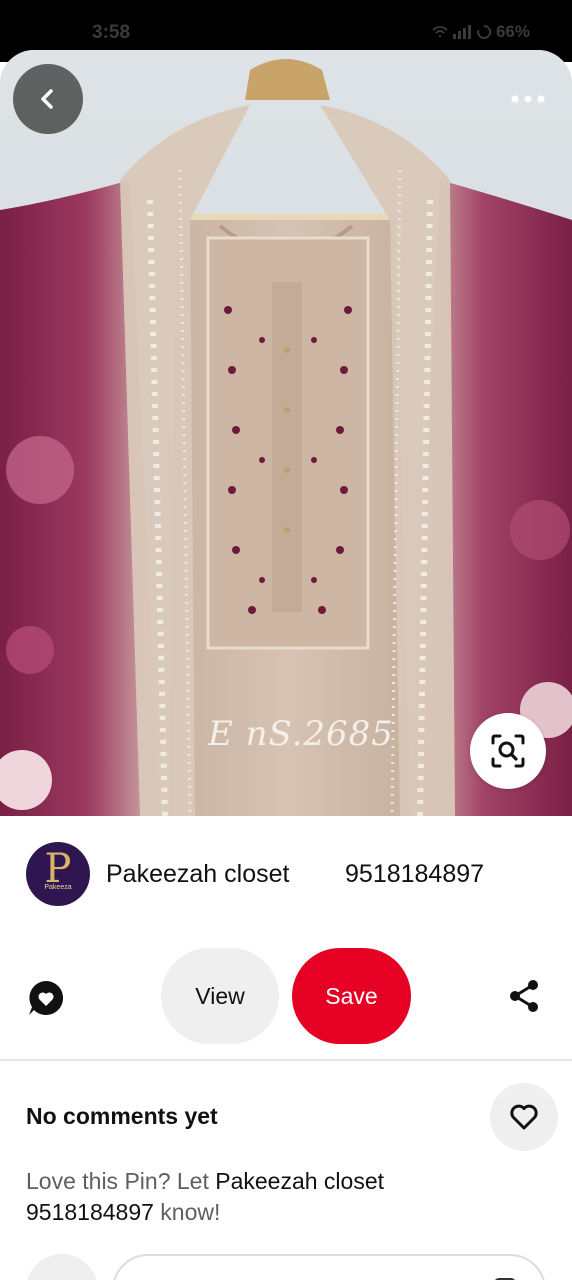 This screenshot has height=1280, width=572. What do you see at coordinates (440, 31) in the screenshot?
I see `wifi-icon` at bounding box center [440, 31].